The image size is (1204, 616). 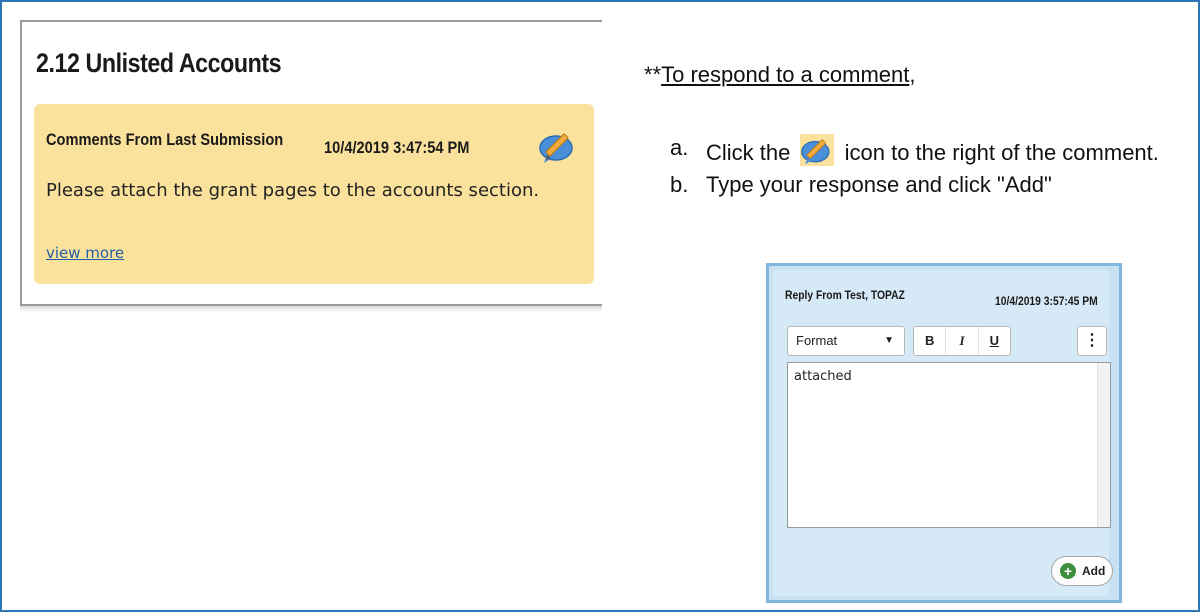 I want to click on bold-button: B, so click(x=930, y=341).